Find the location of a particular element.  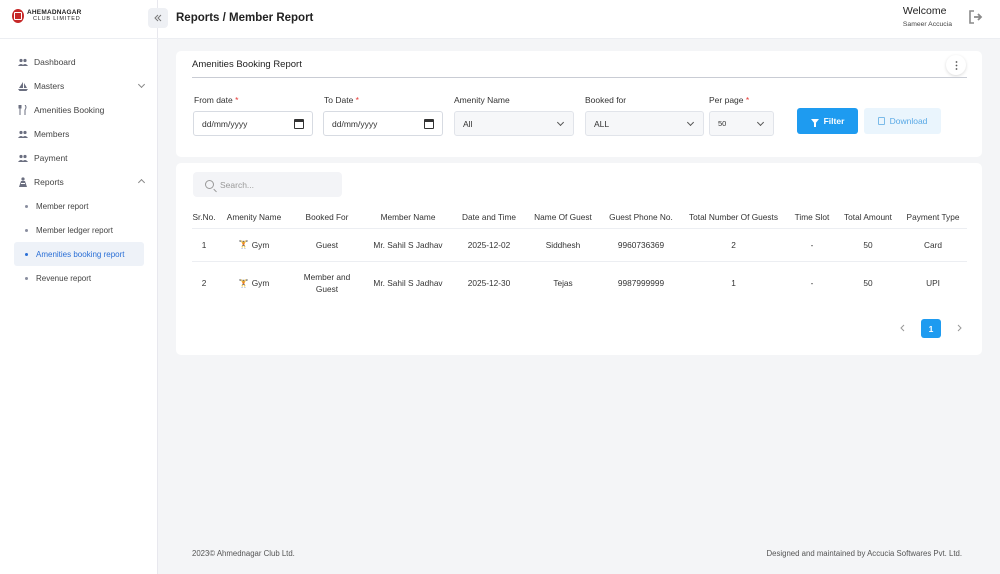

cell-time-slot: - is located at coordinates (812, 244).